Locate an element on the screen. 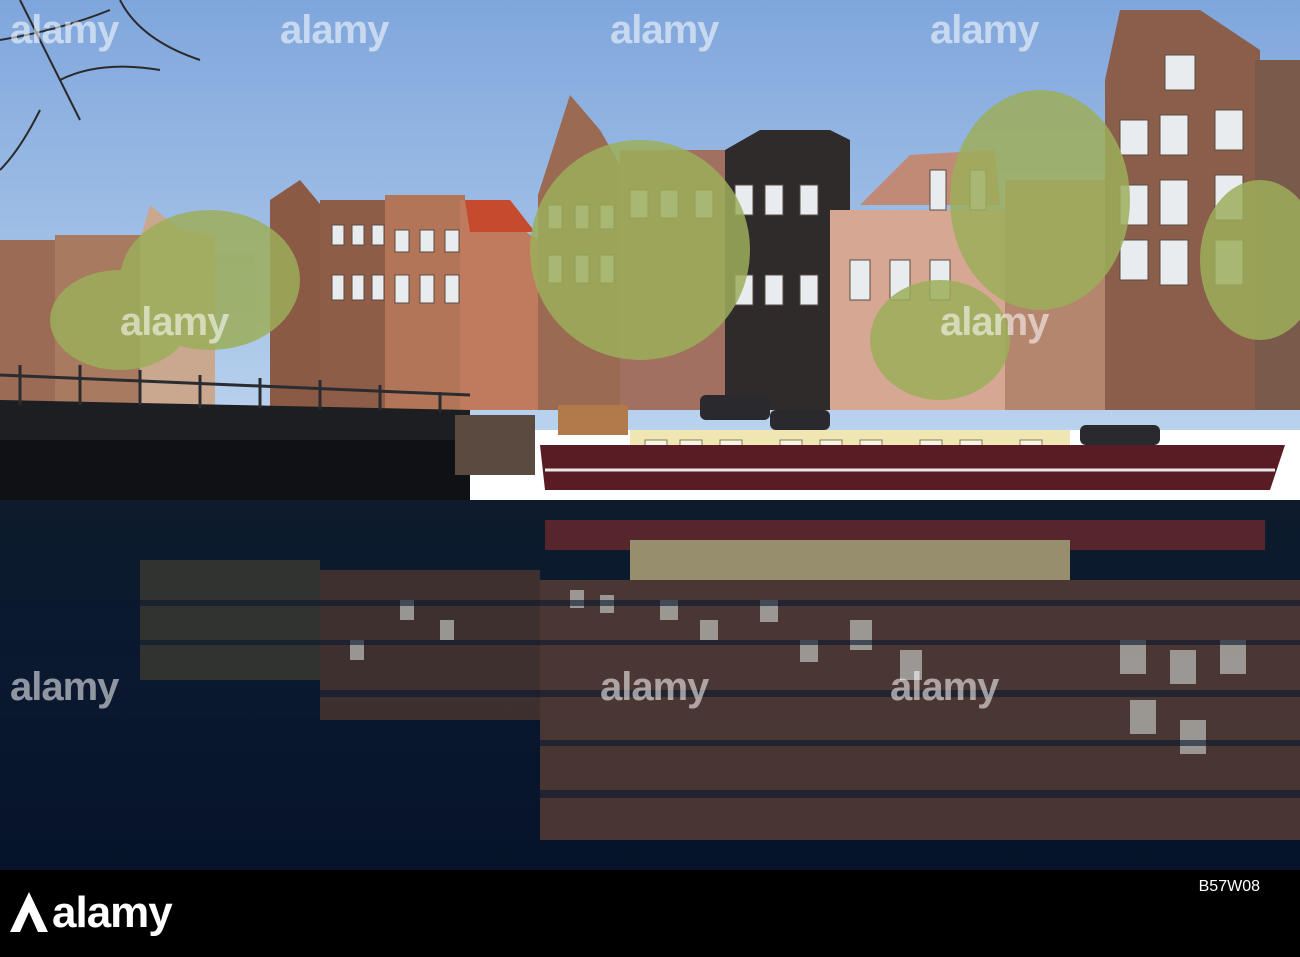 The height and width of the screenshot is (957, 1300). alamy-logo-icon is located at coordinates (29, 912).